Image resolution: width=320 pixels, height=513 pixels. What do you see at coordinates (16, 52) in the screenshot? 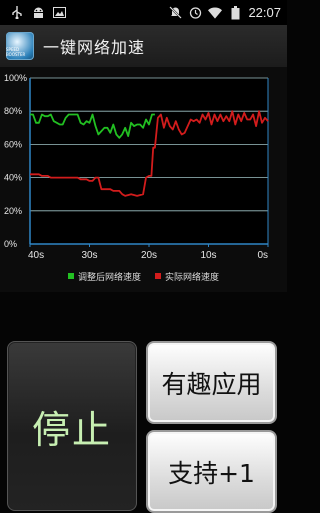
I see `app-logo-text: SPEED BOOSTER` at bounding box center [16, 52].